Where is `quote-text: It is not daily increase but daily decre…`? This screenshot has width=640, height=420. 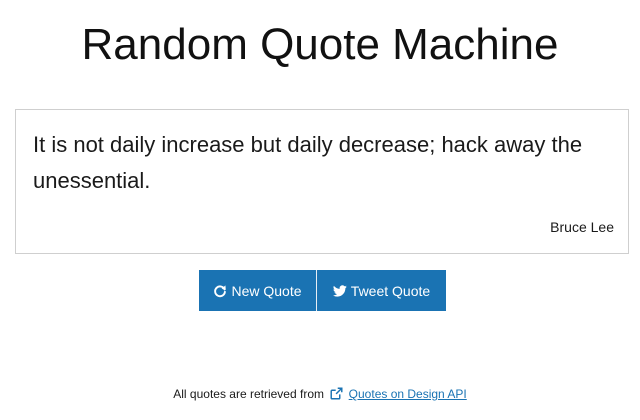 quote-text: It is not daily increase but daily decre… is located at coordinates (308, 162).